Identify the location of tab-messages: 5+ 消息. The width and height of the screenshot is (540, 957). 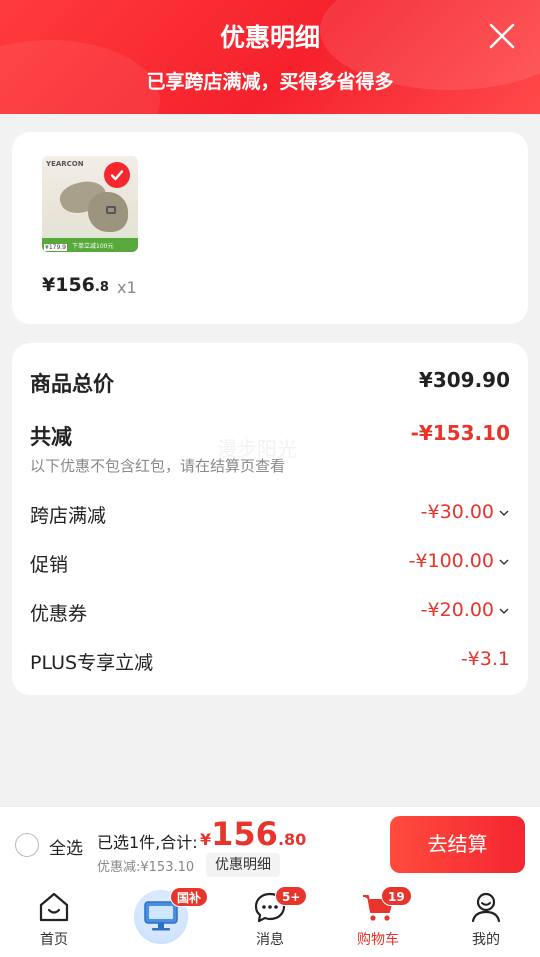
(270, 919).